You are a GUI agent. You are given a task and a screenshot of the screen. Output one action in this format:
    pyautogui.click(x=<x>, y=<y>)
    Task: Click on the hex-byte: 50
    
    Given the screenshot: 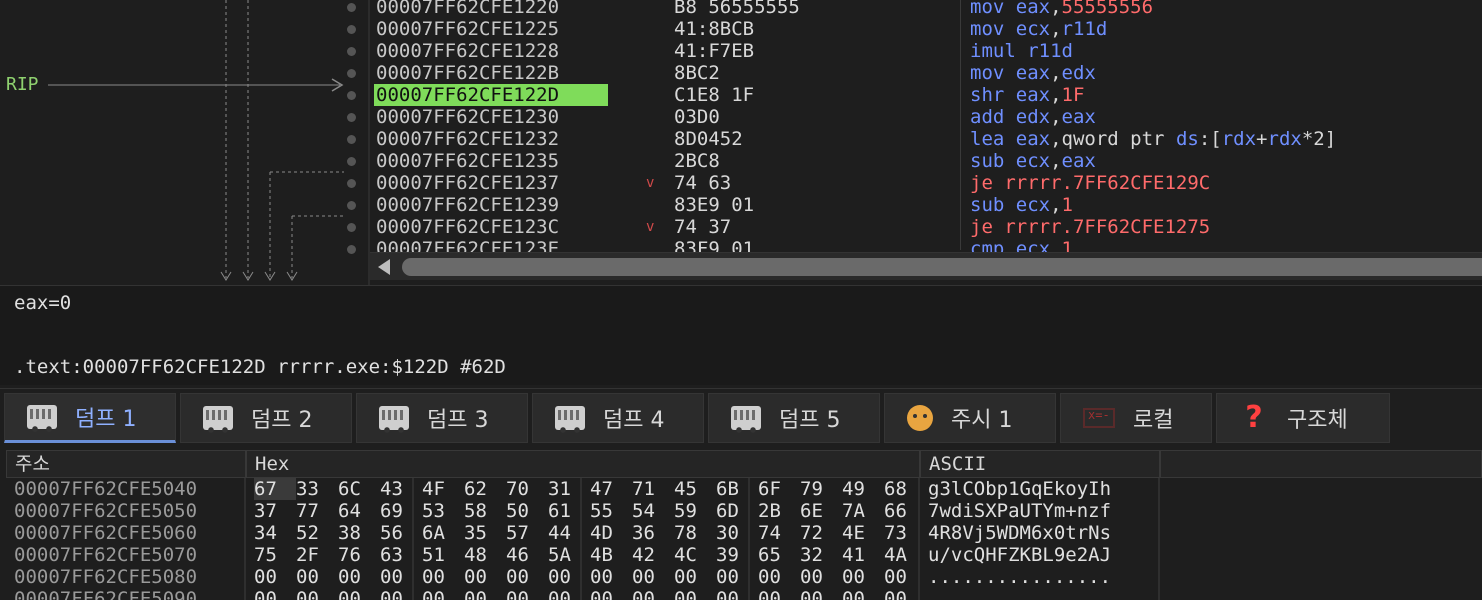 What is the action you would take?
    pyautogui.click(x=527, y=511)
    